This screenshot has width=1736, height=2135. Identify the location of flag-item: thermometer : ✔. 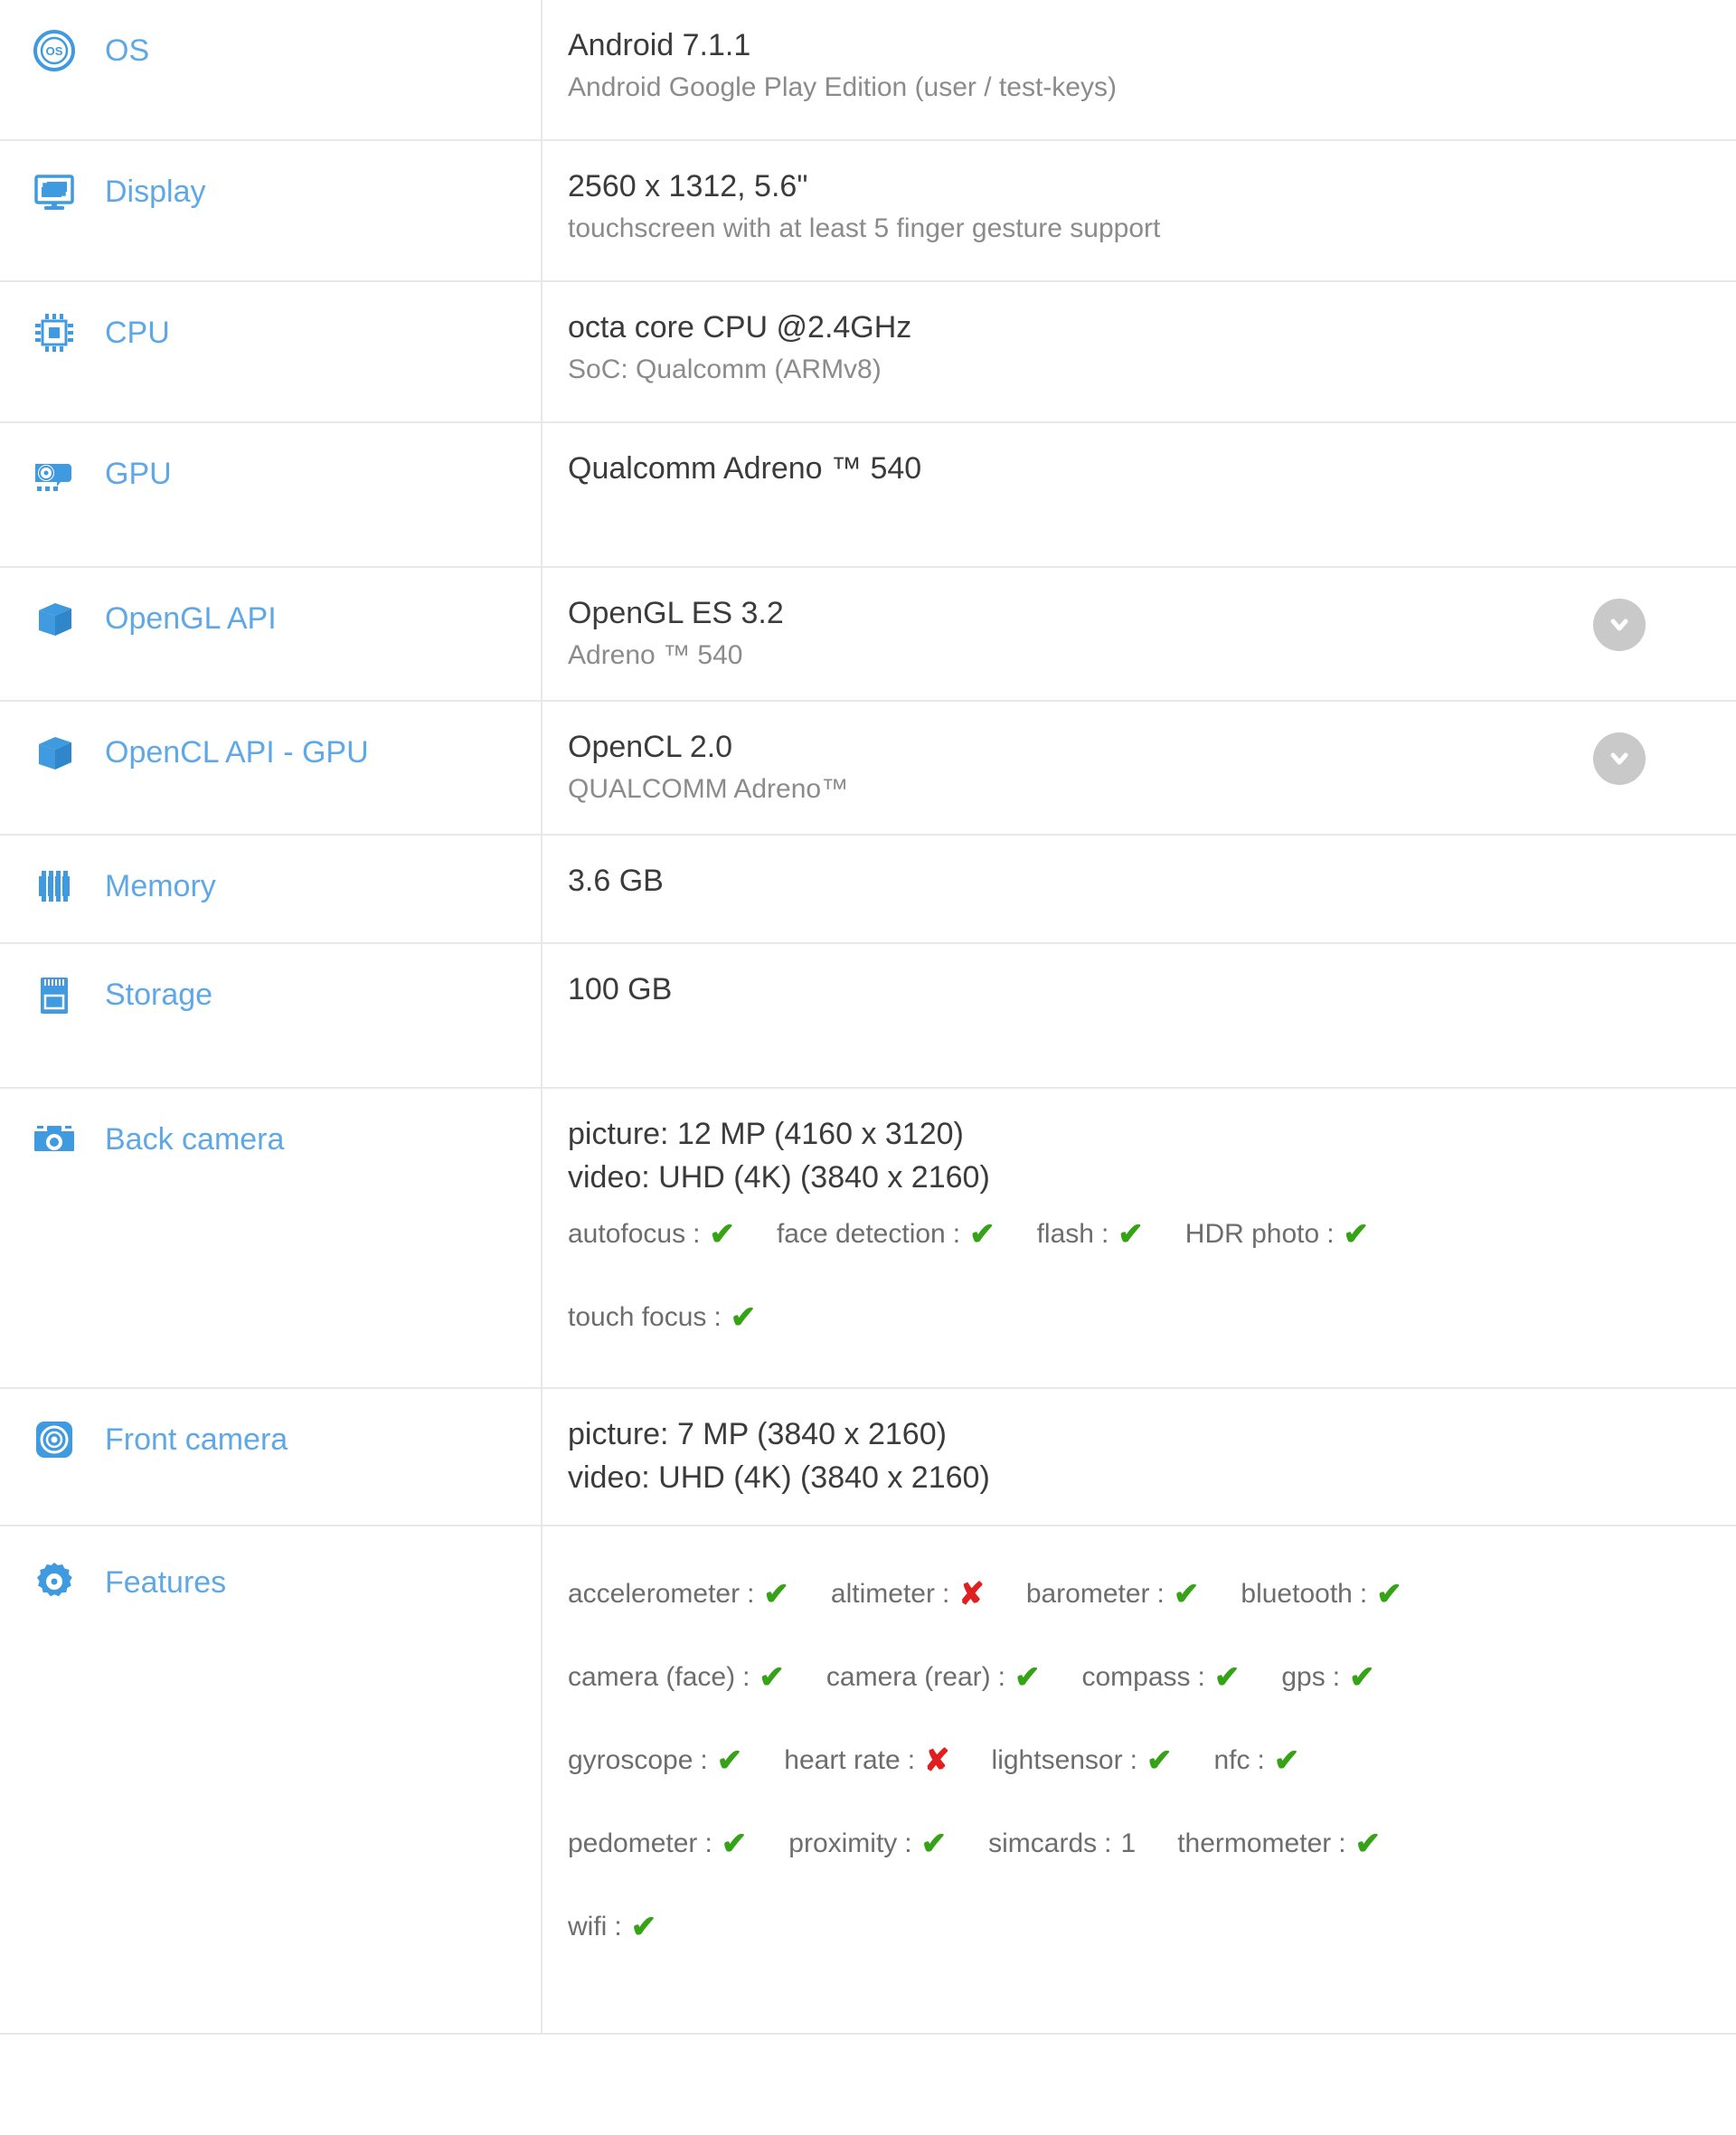
(1279, 1843).